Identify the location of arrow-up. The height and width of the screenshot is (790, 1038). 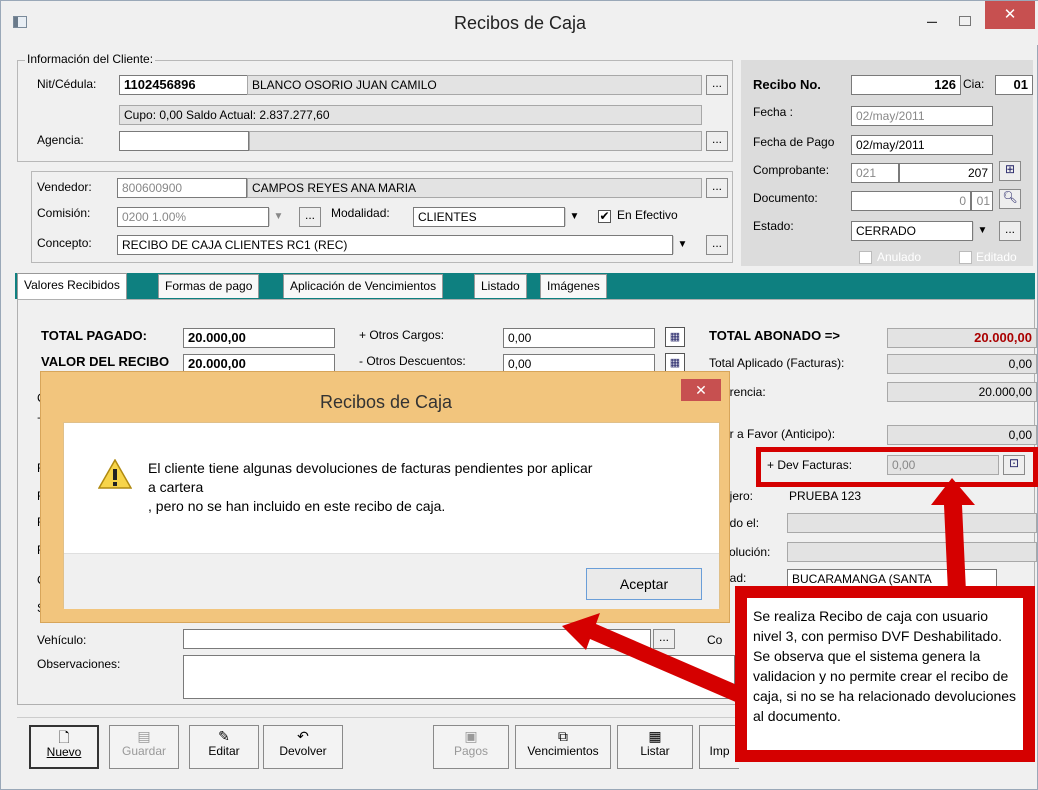
(953, 535).